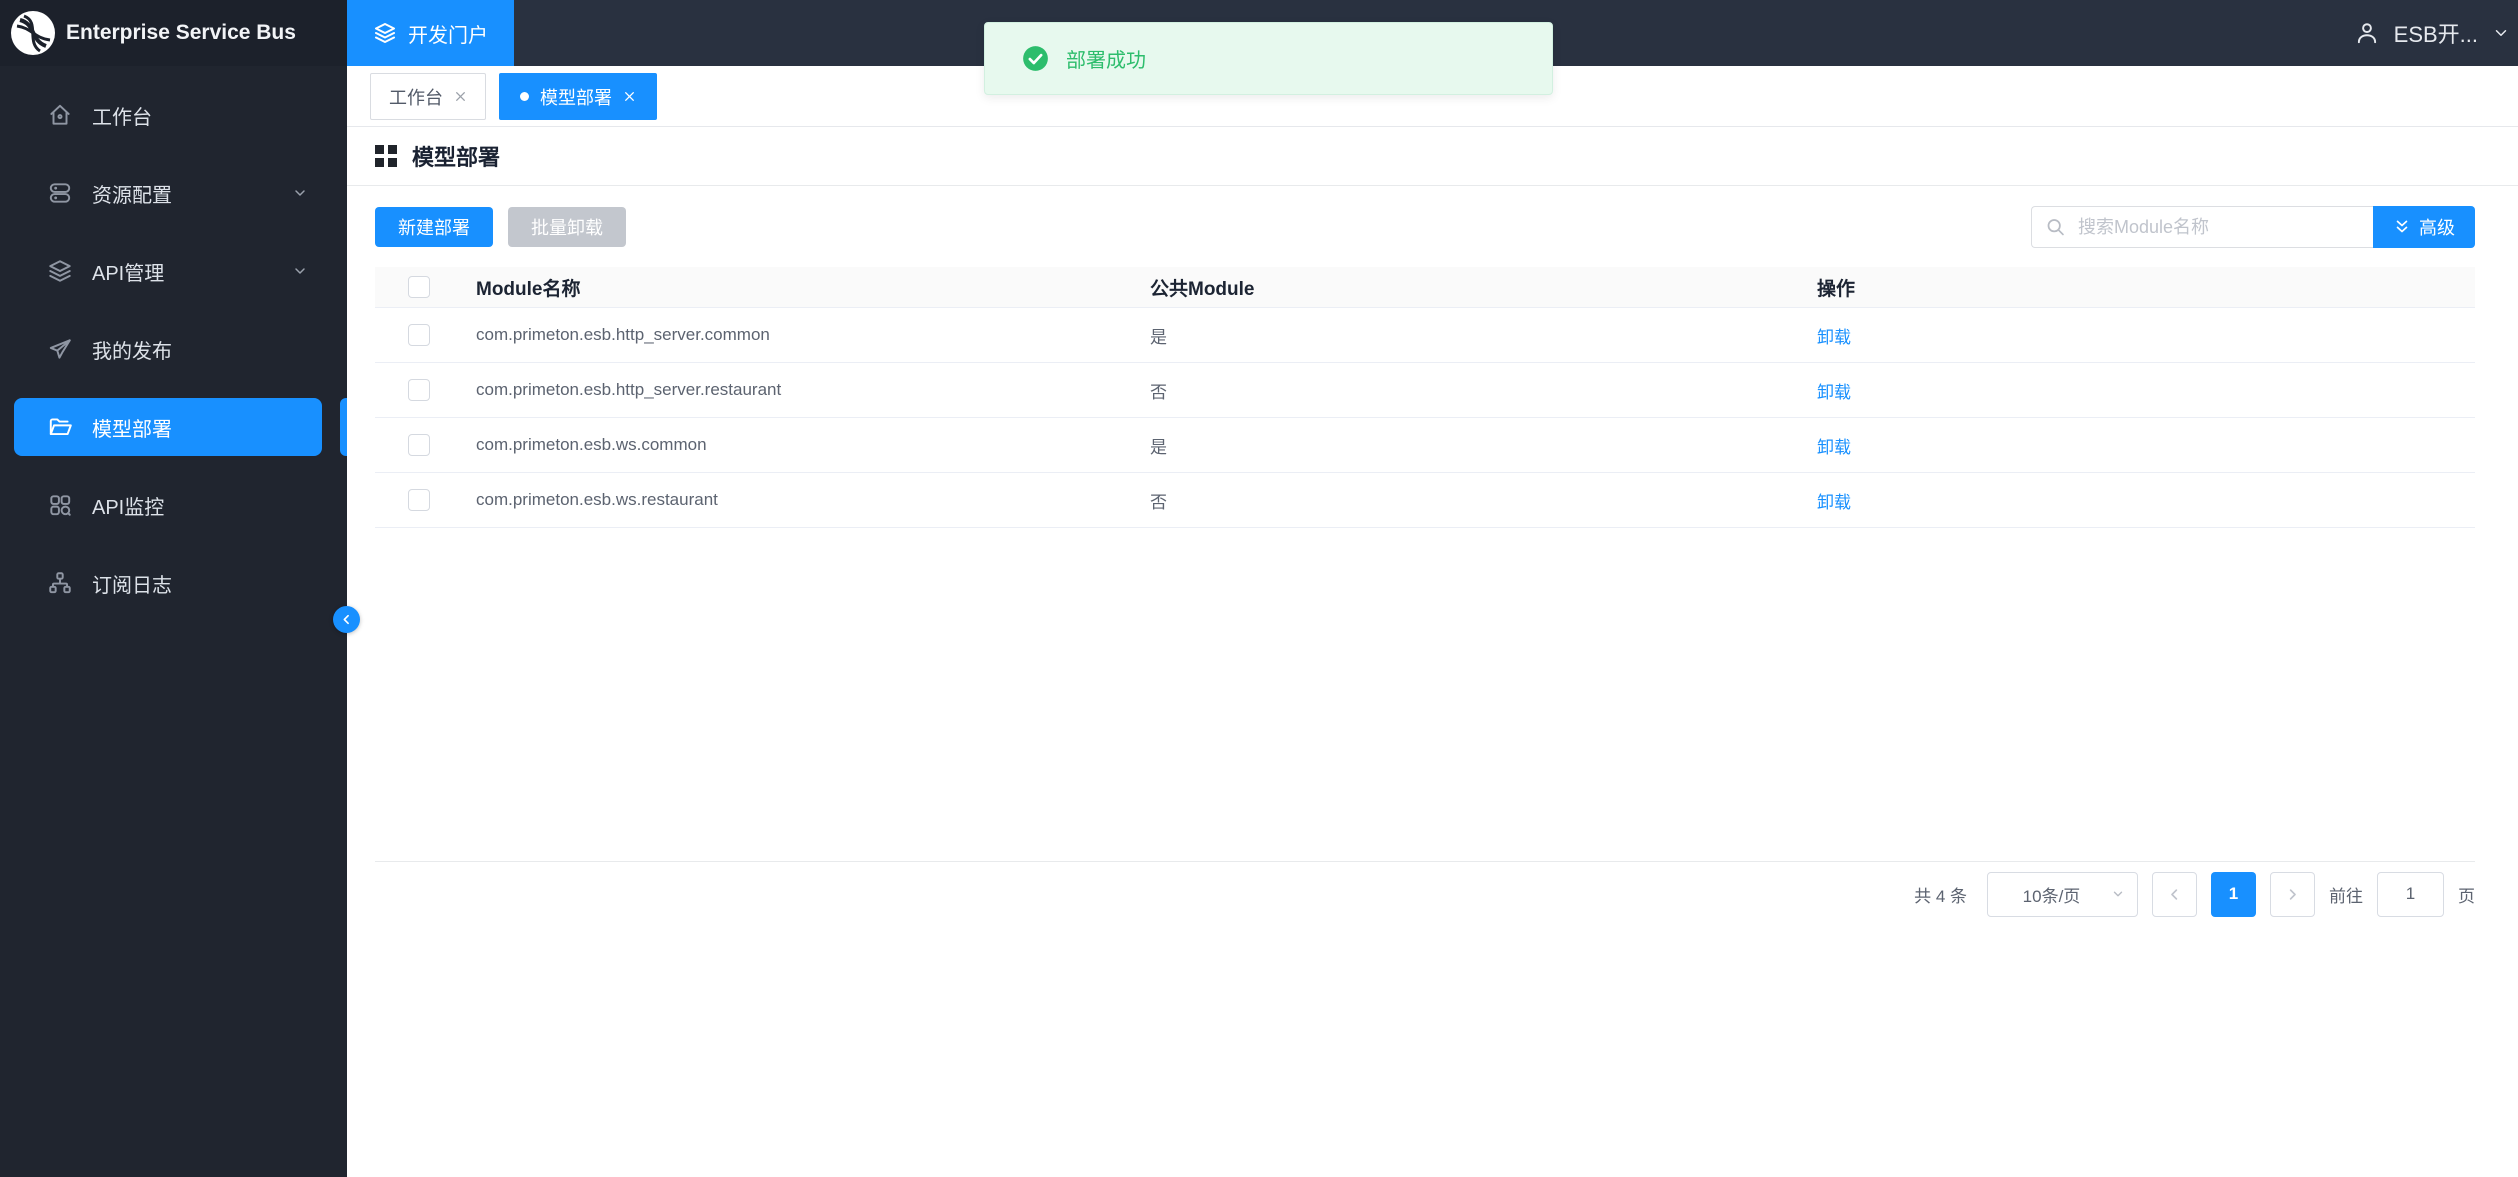  I want to click on logo-area: Enterprise Service Bus, so click(173, 33).